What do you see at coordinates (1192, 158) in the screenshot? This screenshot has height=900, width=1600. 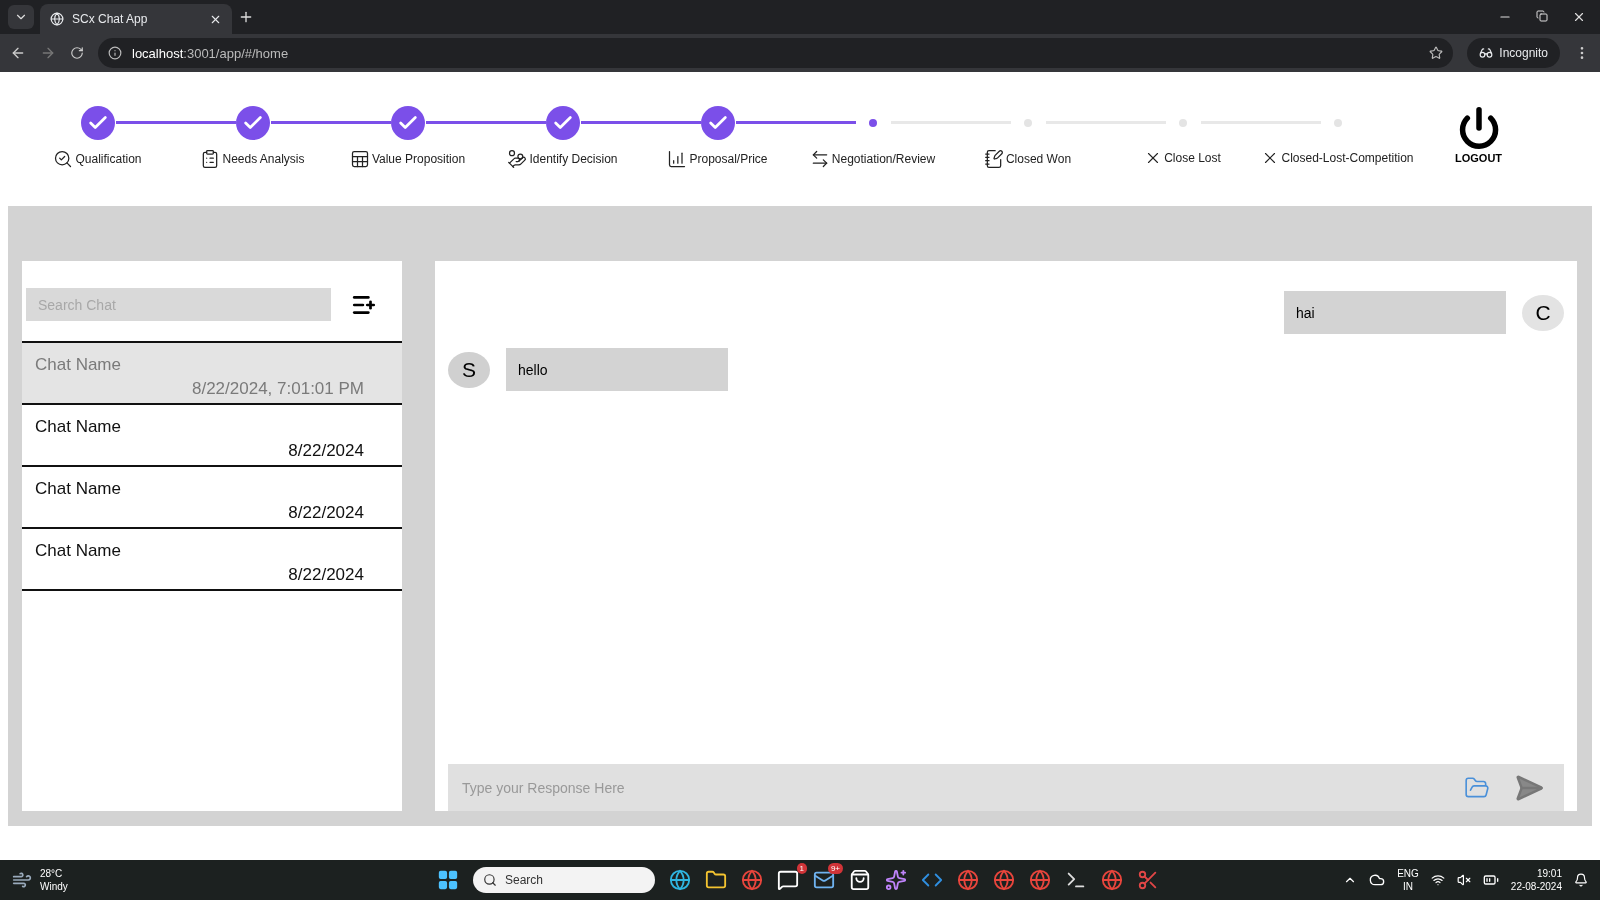 I see `step-text: Close Lost` at bounding box center [1192, 158].